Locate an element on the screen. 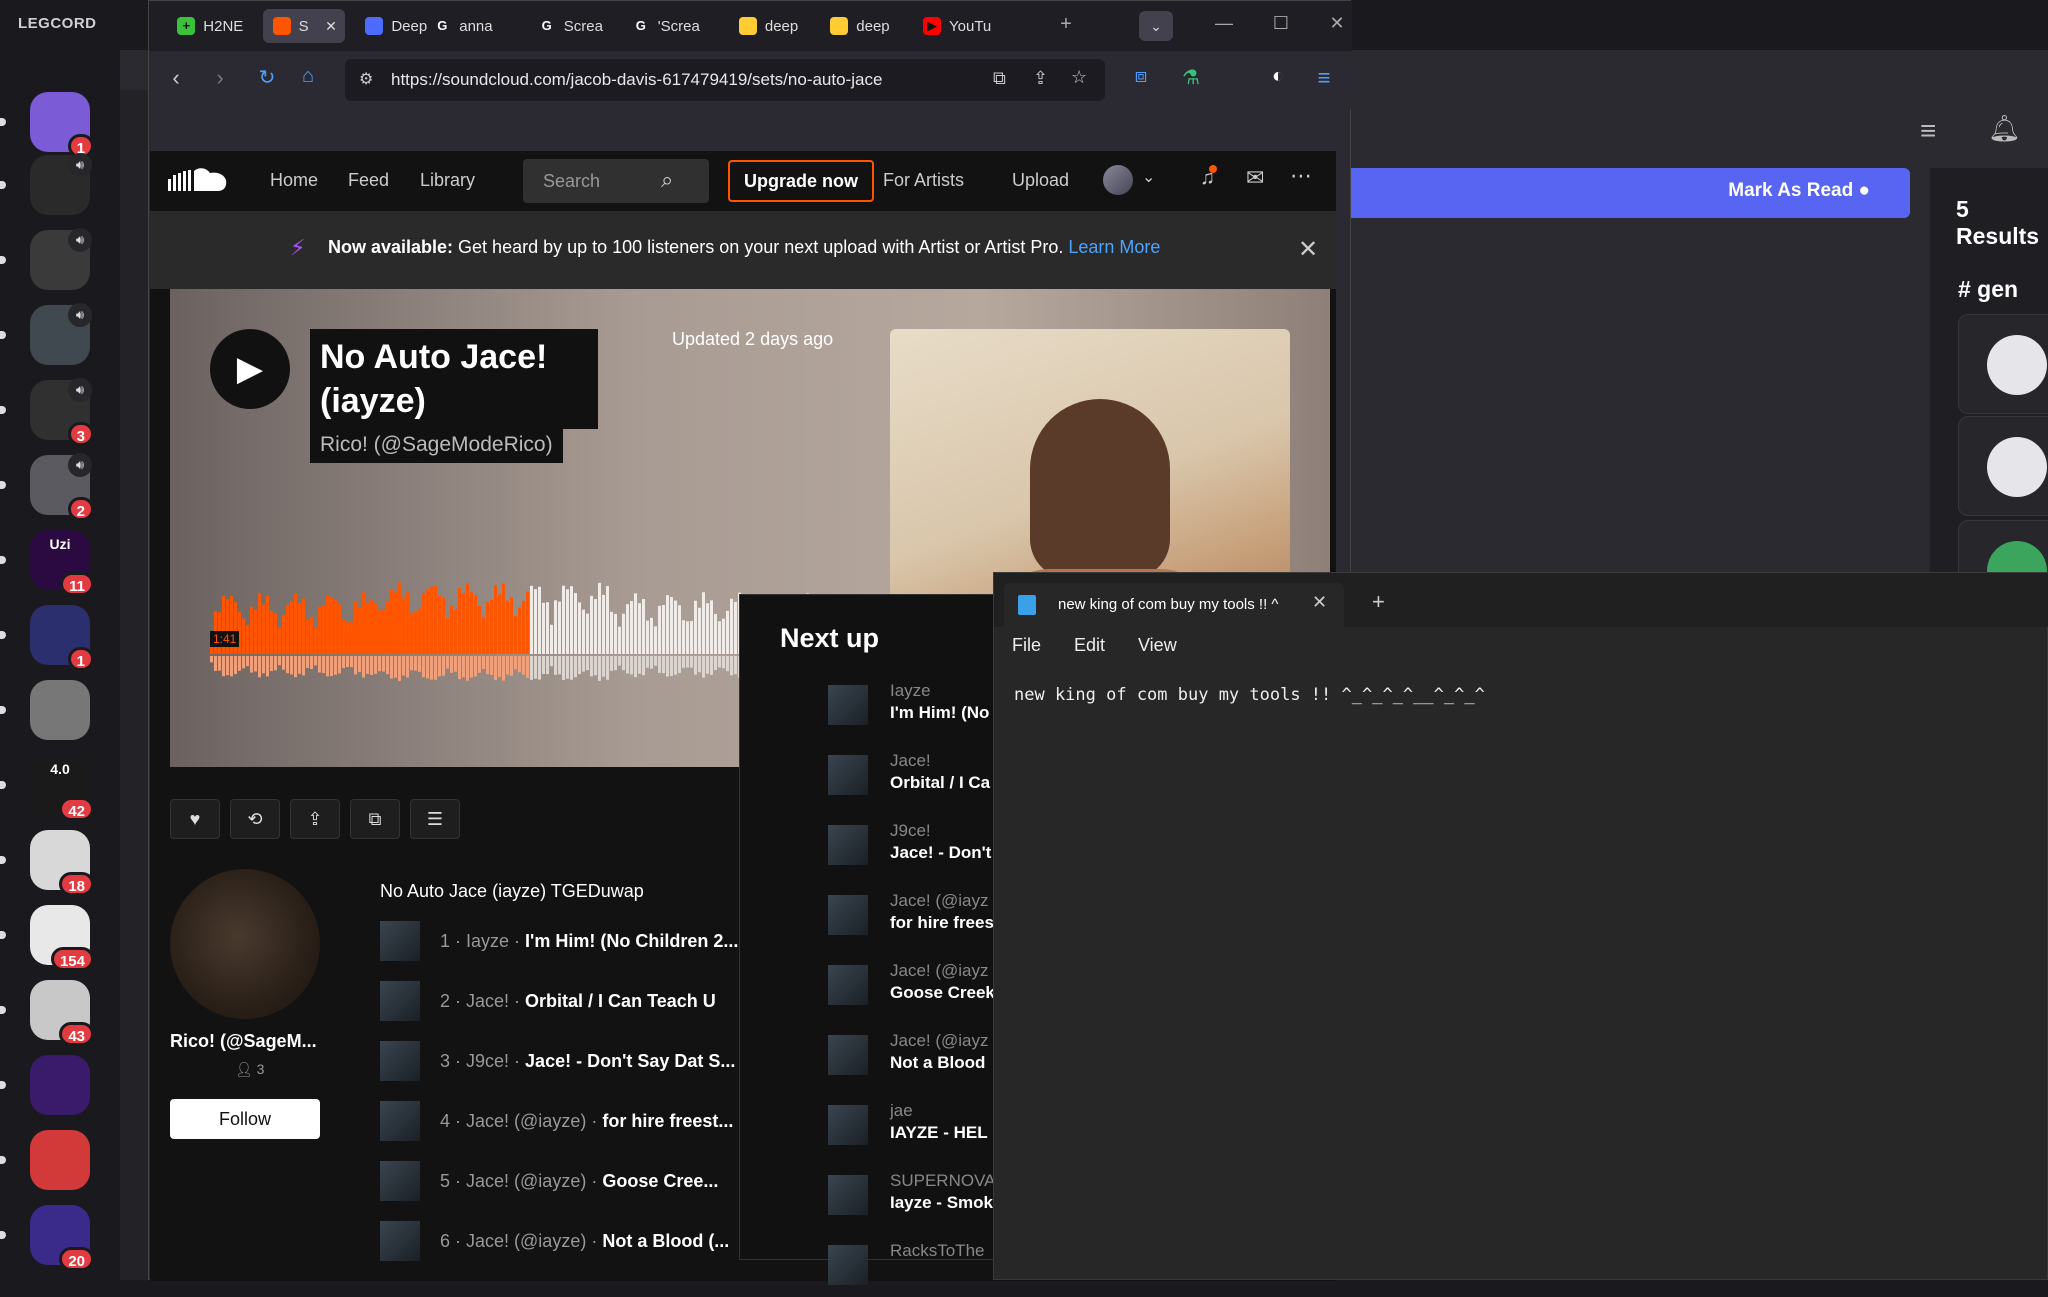 The image size is (2048, 1297). more-icon: ⋯ is located at coordinates (1301, 176).